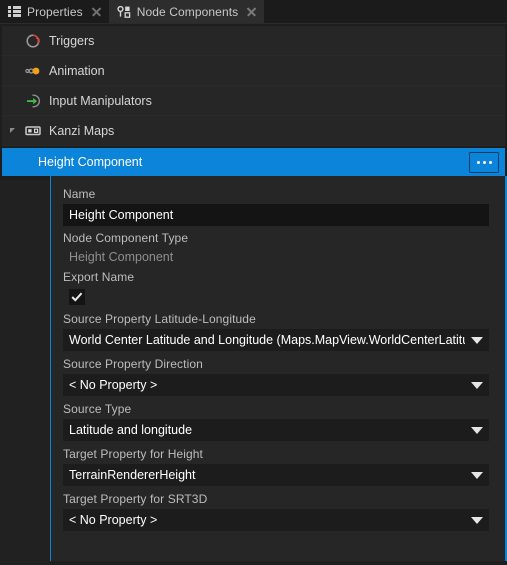  I want to click on list-item-kanzi-maps-label: Kanzi Maps, so click(82, 130).